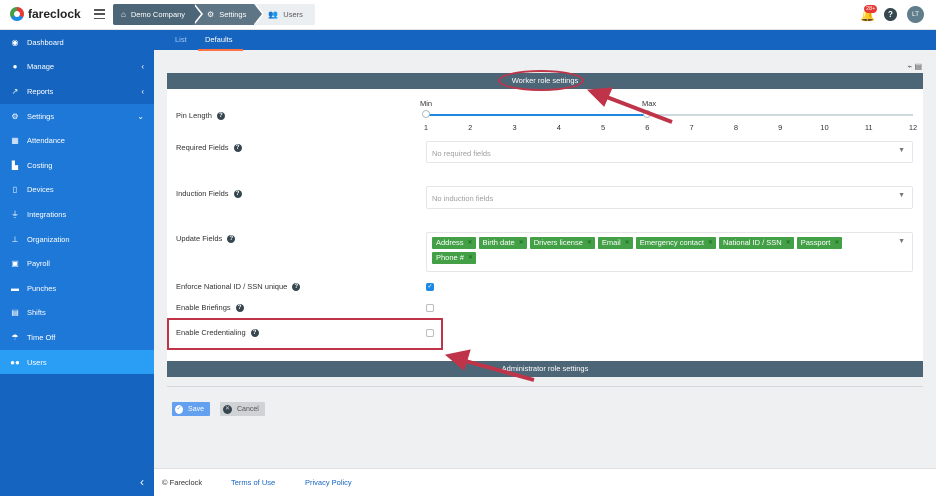 The width and height of the screenshot is (936, 496). What do you see at coordinates (756, 243) in the screenshot?
I see `update-field-tag: National ID / SSN ✕` at bounding box center [756, 243].